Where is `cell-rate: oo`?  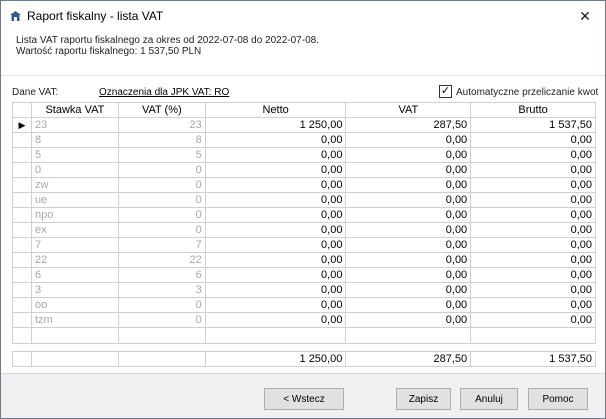
cell-rate: oo is located at coordinates (74, 305).